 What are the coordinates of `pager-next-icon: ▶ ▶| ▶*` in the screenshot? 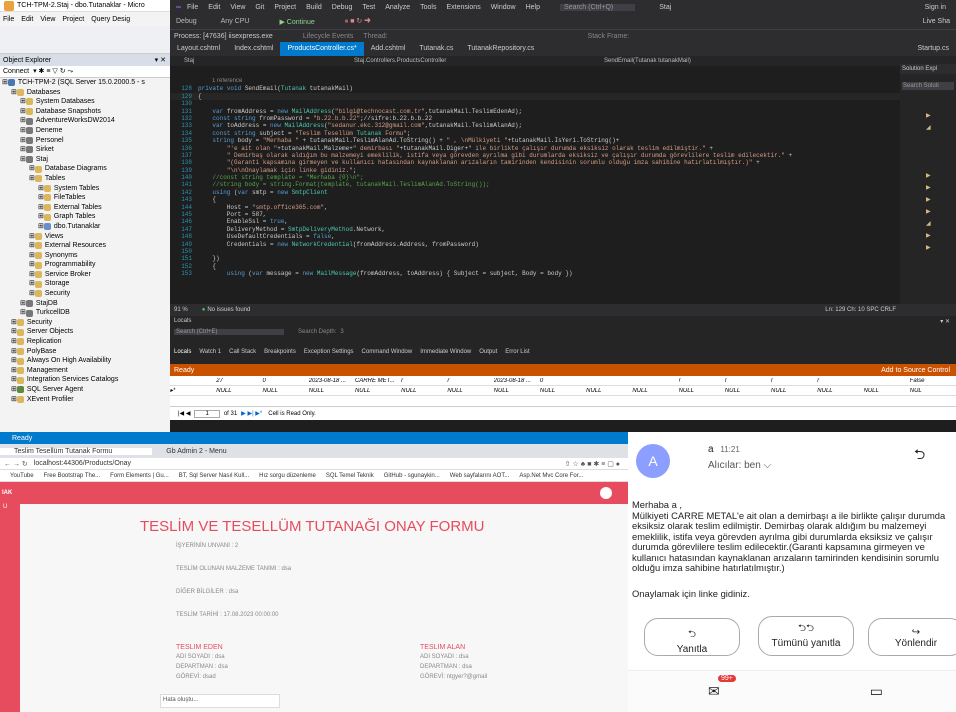 It's located at (251, 413).